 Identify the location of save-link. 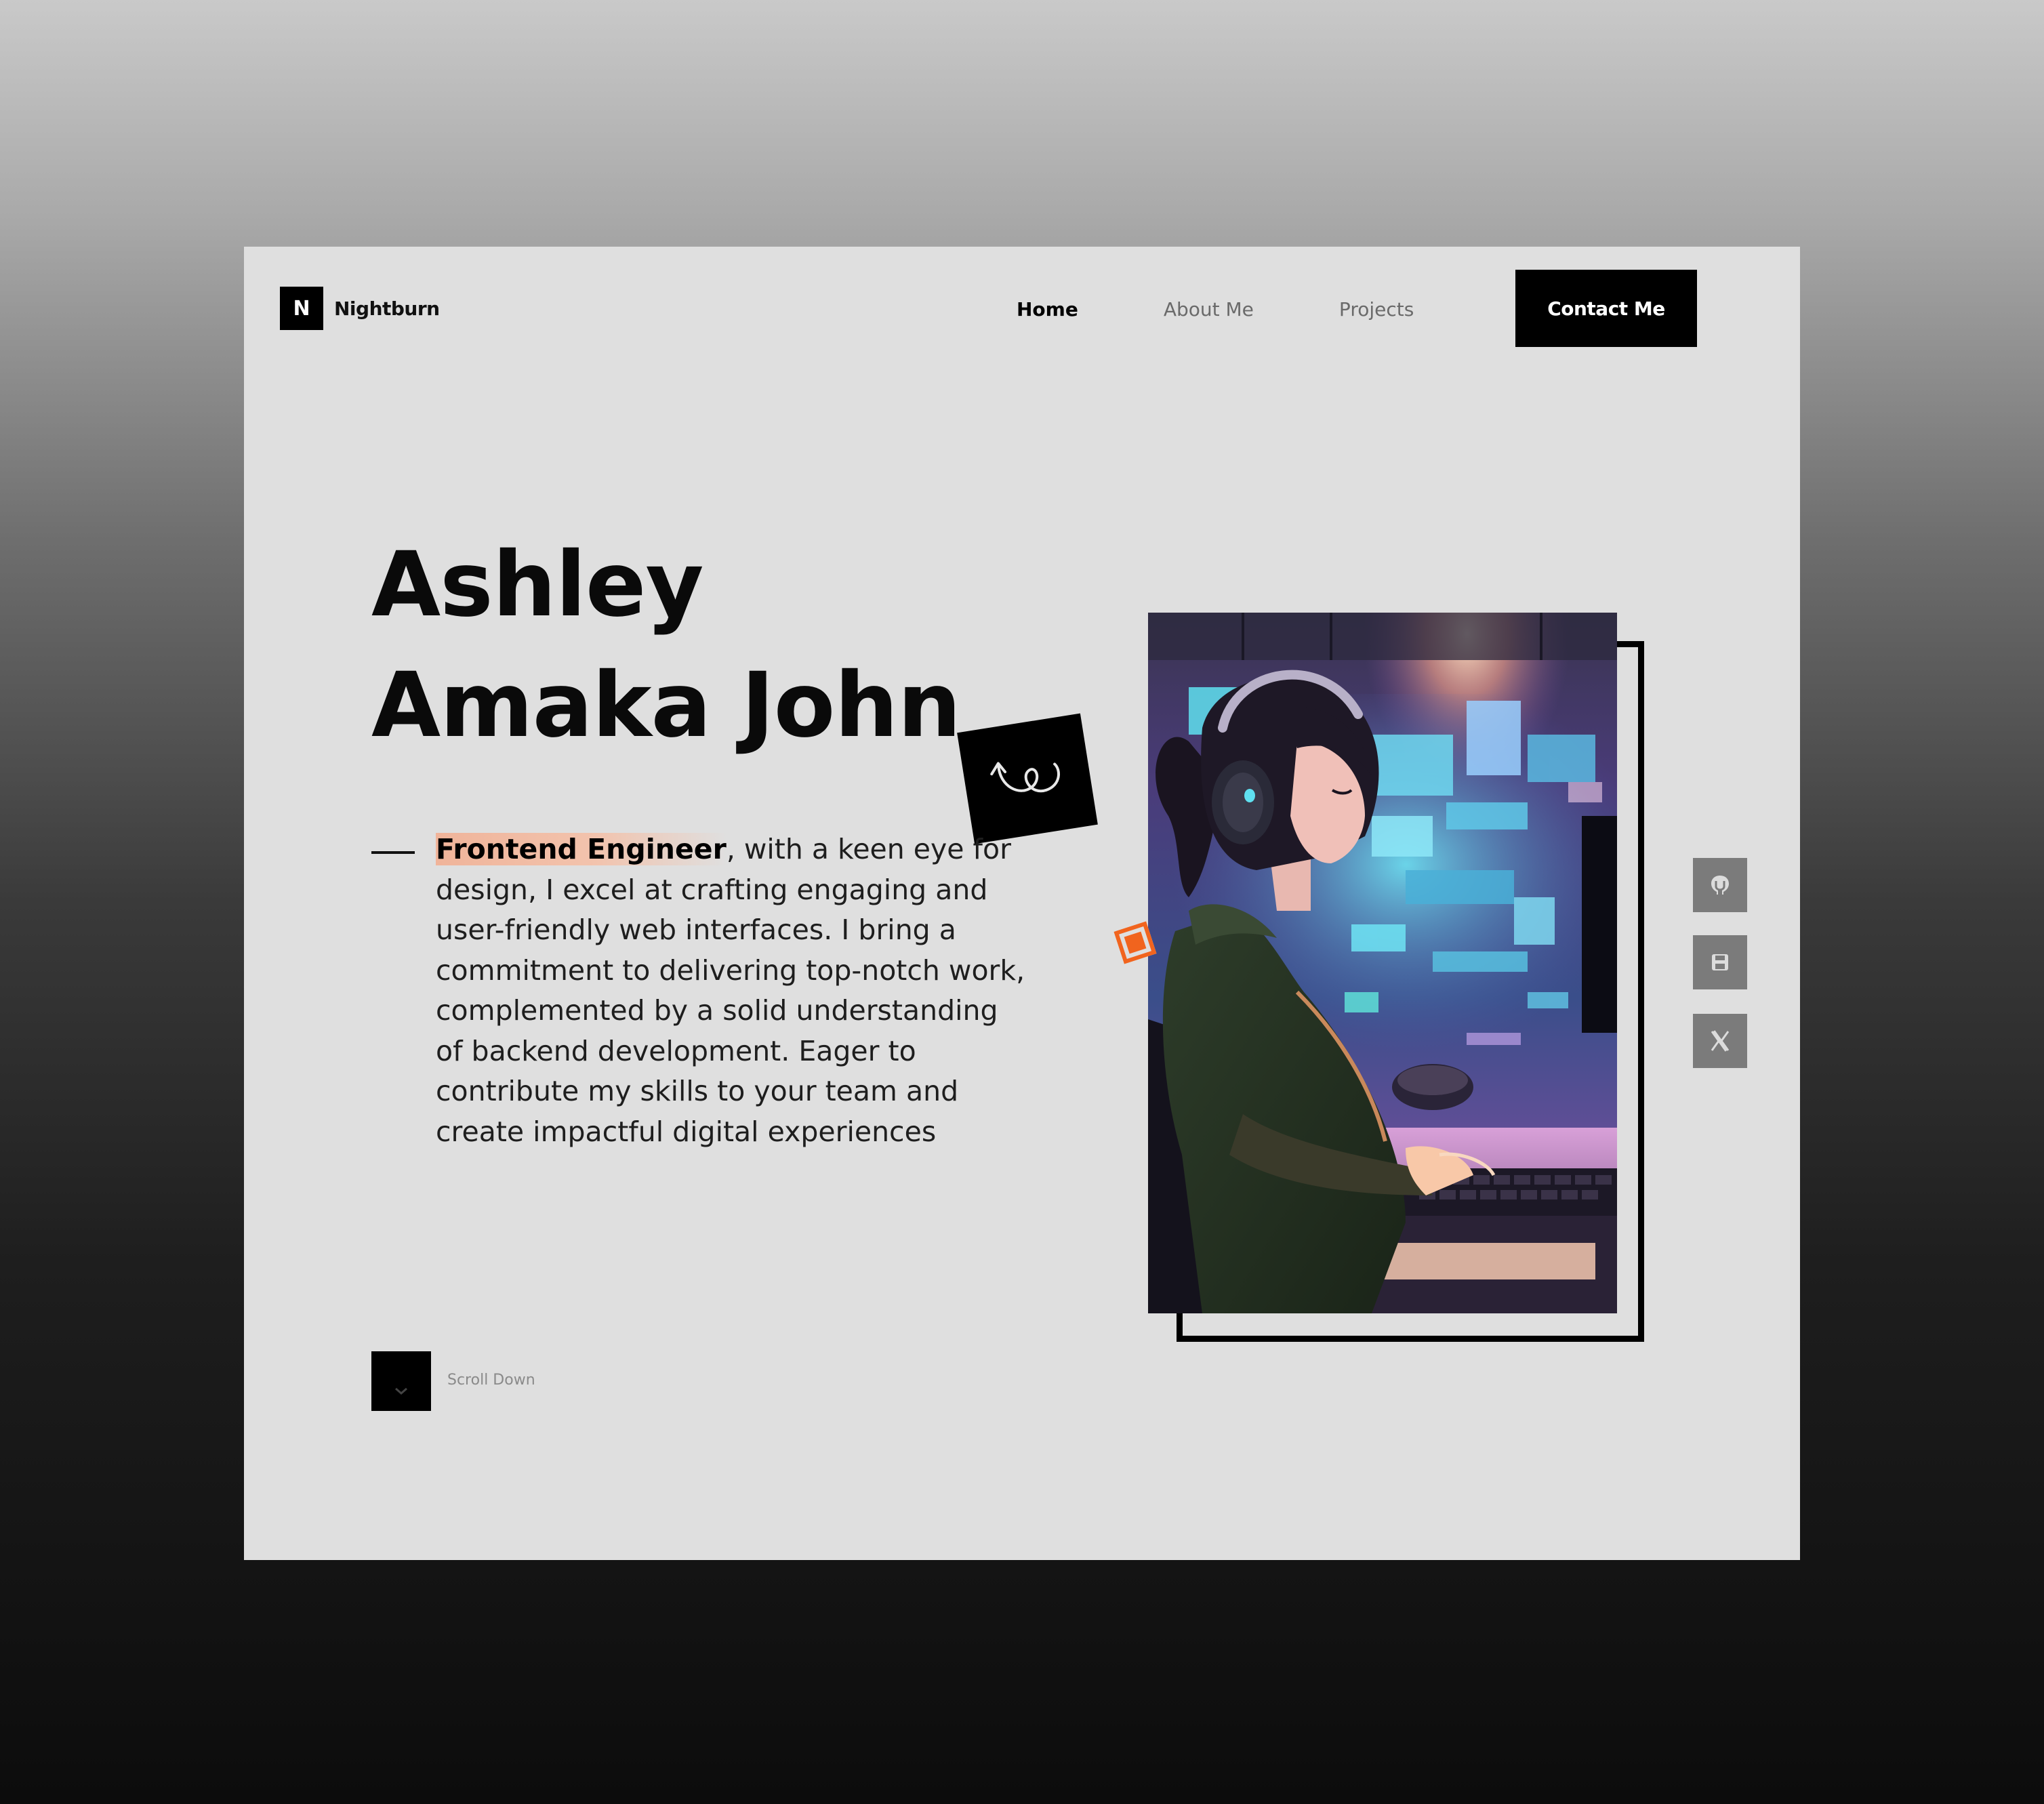
(1720, 962).